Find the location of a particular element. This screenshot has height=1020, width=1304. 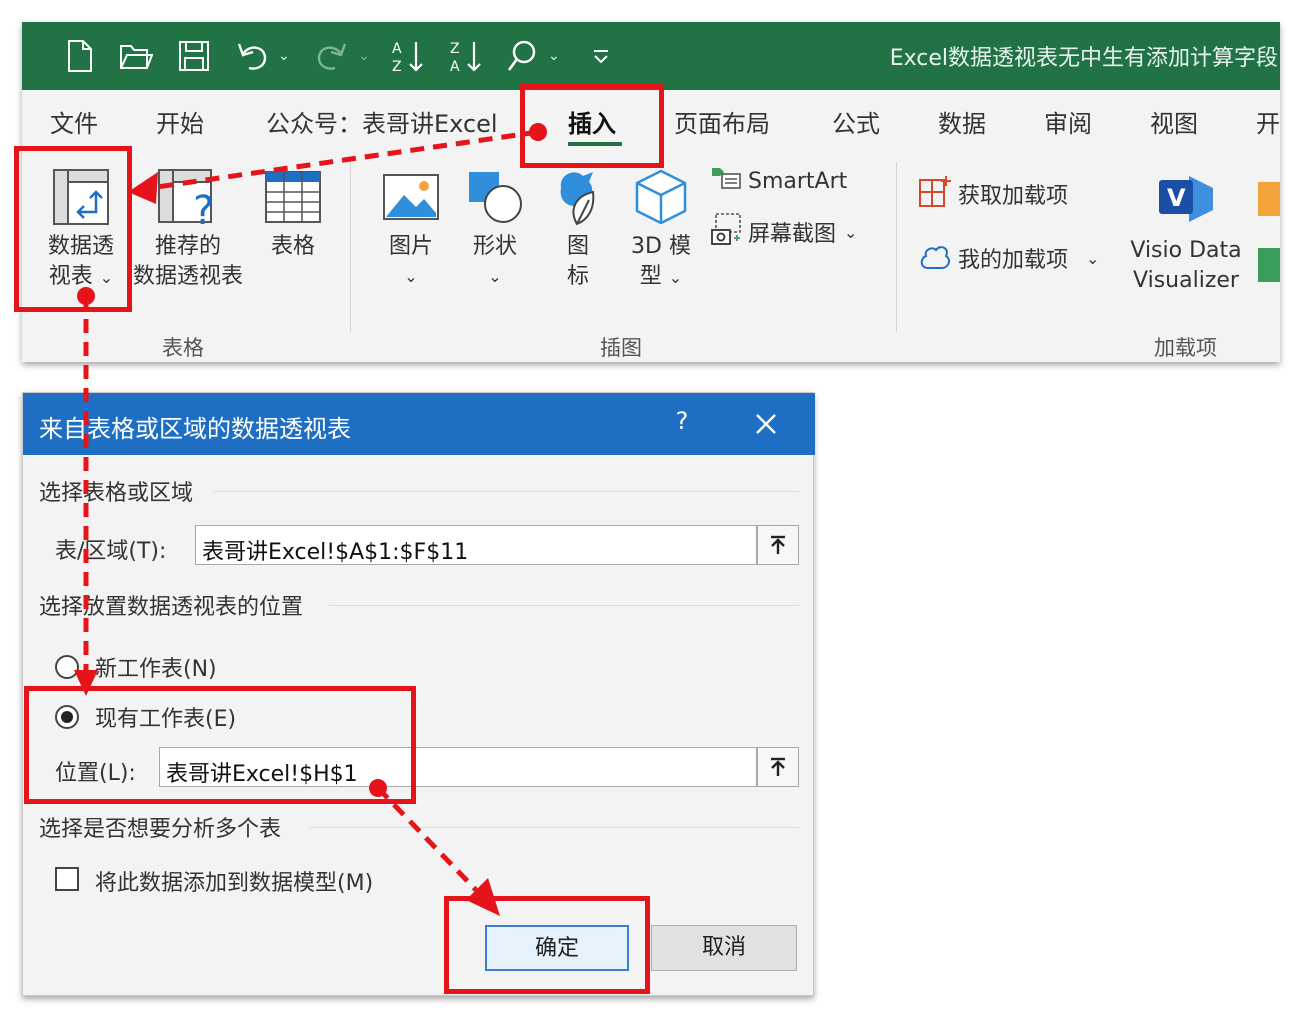

arrow-pivot-to-existing is located at coordinates (86, 491).